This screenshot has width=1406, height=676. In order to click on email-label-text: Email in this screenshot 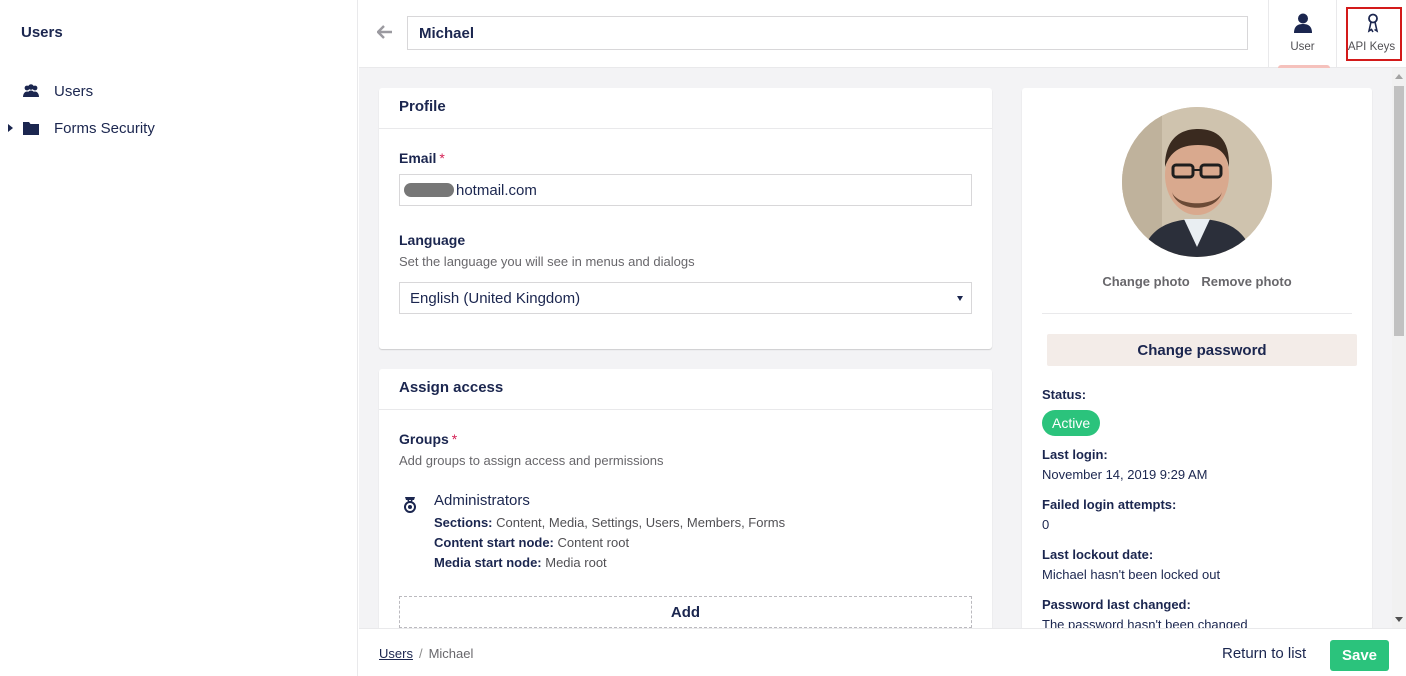, I will do `click(418, 158)`.